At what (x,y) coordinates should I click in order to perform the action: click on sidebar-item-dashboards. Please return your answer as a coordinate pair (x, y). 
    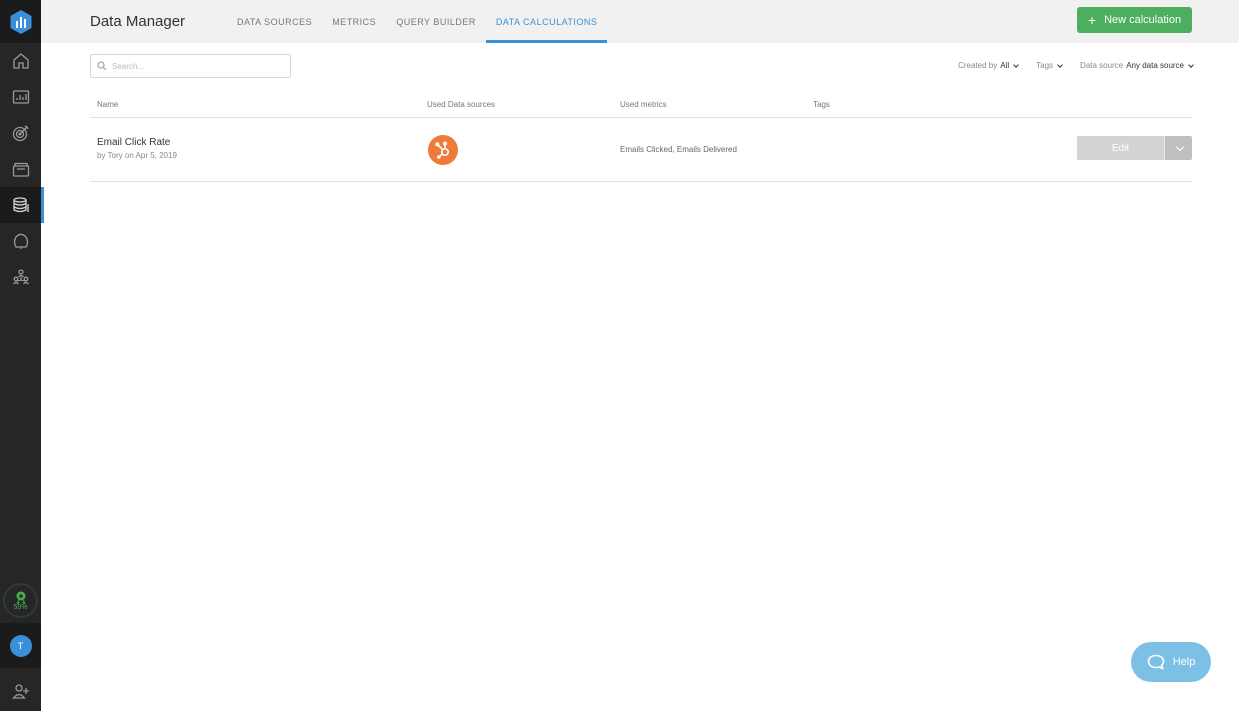
    Looking at the image, I should click on (20, 97).